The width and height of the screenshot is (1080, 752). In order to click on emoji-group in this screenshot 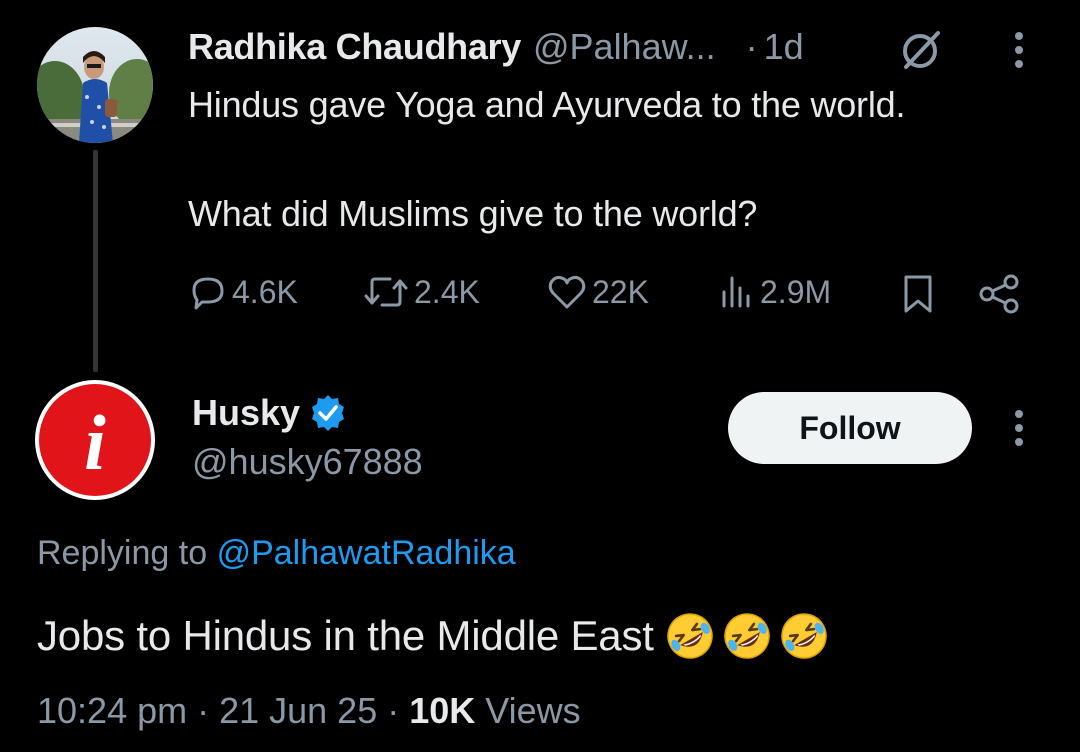, I will do `click(747, 636)`.